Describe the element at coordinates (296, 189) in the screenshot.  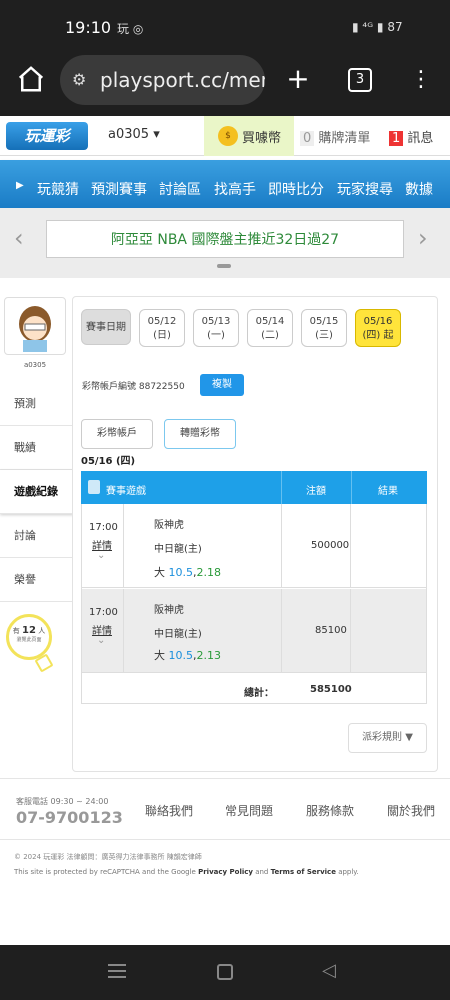
I see `nav-item-livescore: 即時比分` at that location.